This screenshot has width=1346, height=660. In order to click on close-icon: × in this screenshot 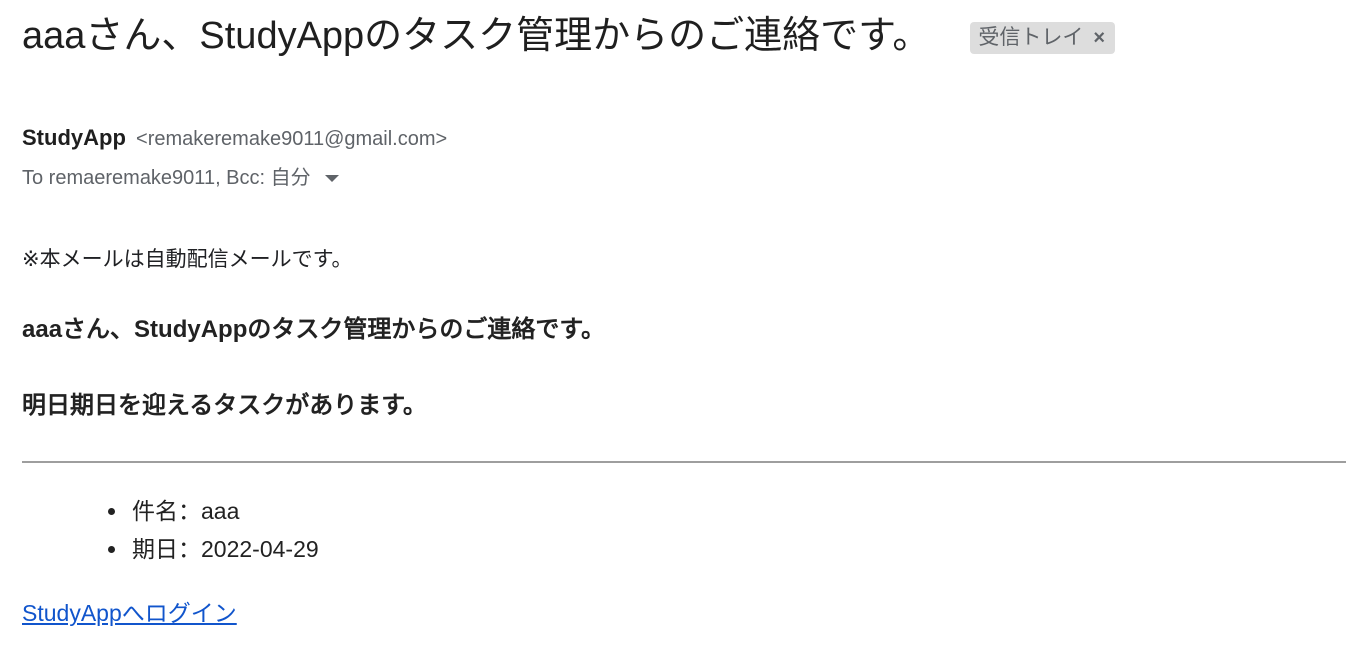, I will do `click(1099, 38)`.